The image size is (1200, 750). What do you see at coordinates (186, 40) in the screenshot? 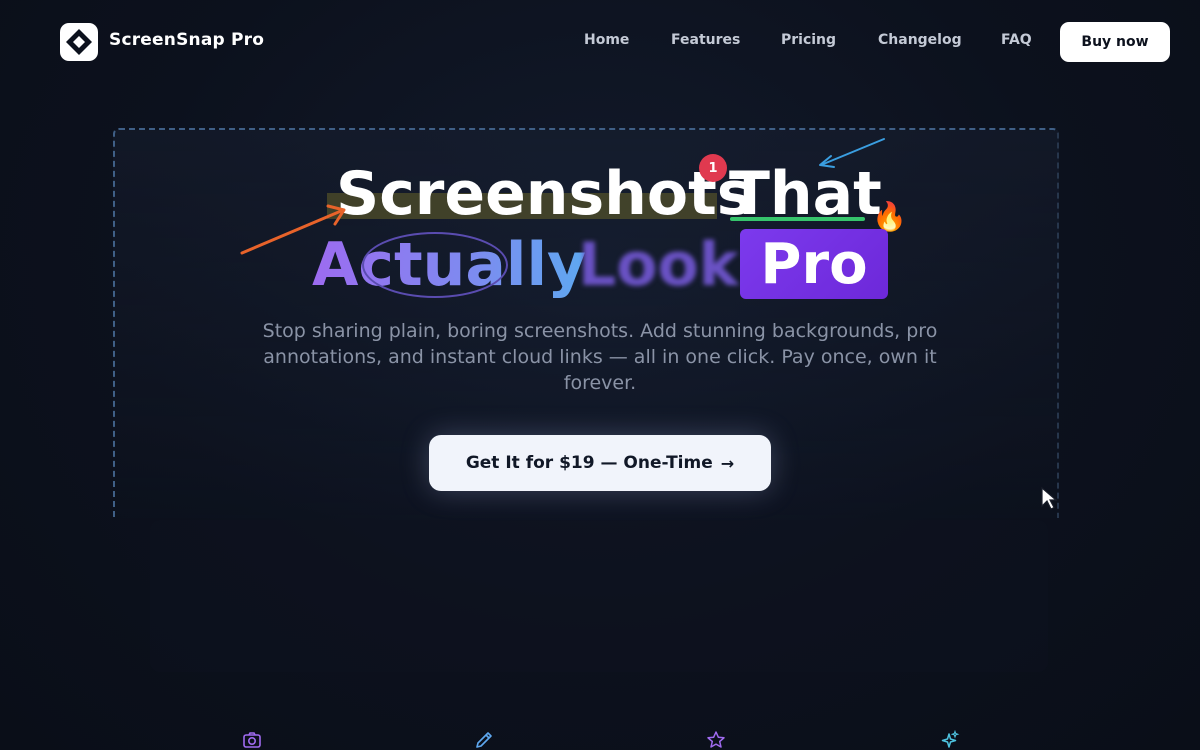
I see `brand-name: ScreenSnap Pro` at bounding box center [186, 40].